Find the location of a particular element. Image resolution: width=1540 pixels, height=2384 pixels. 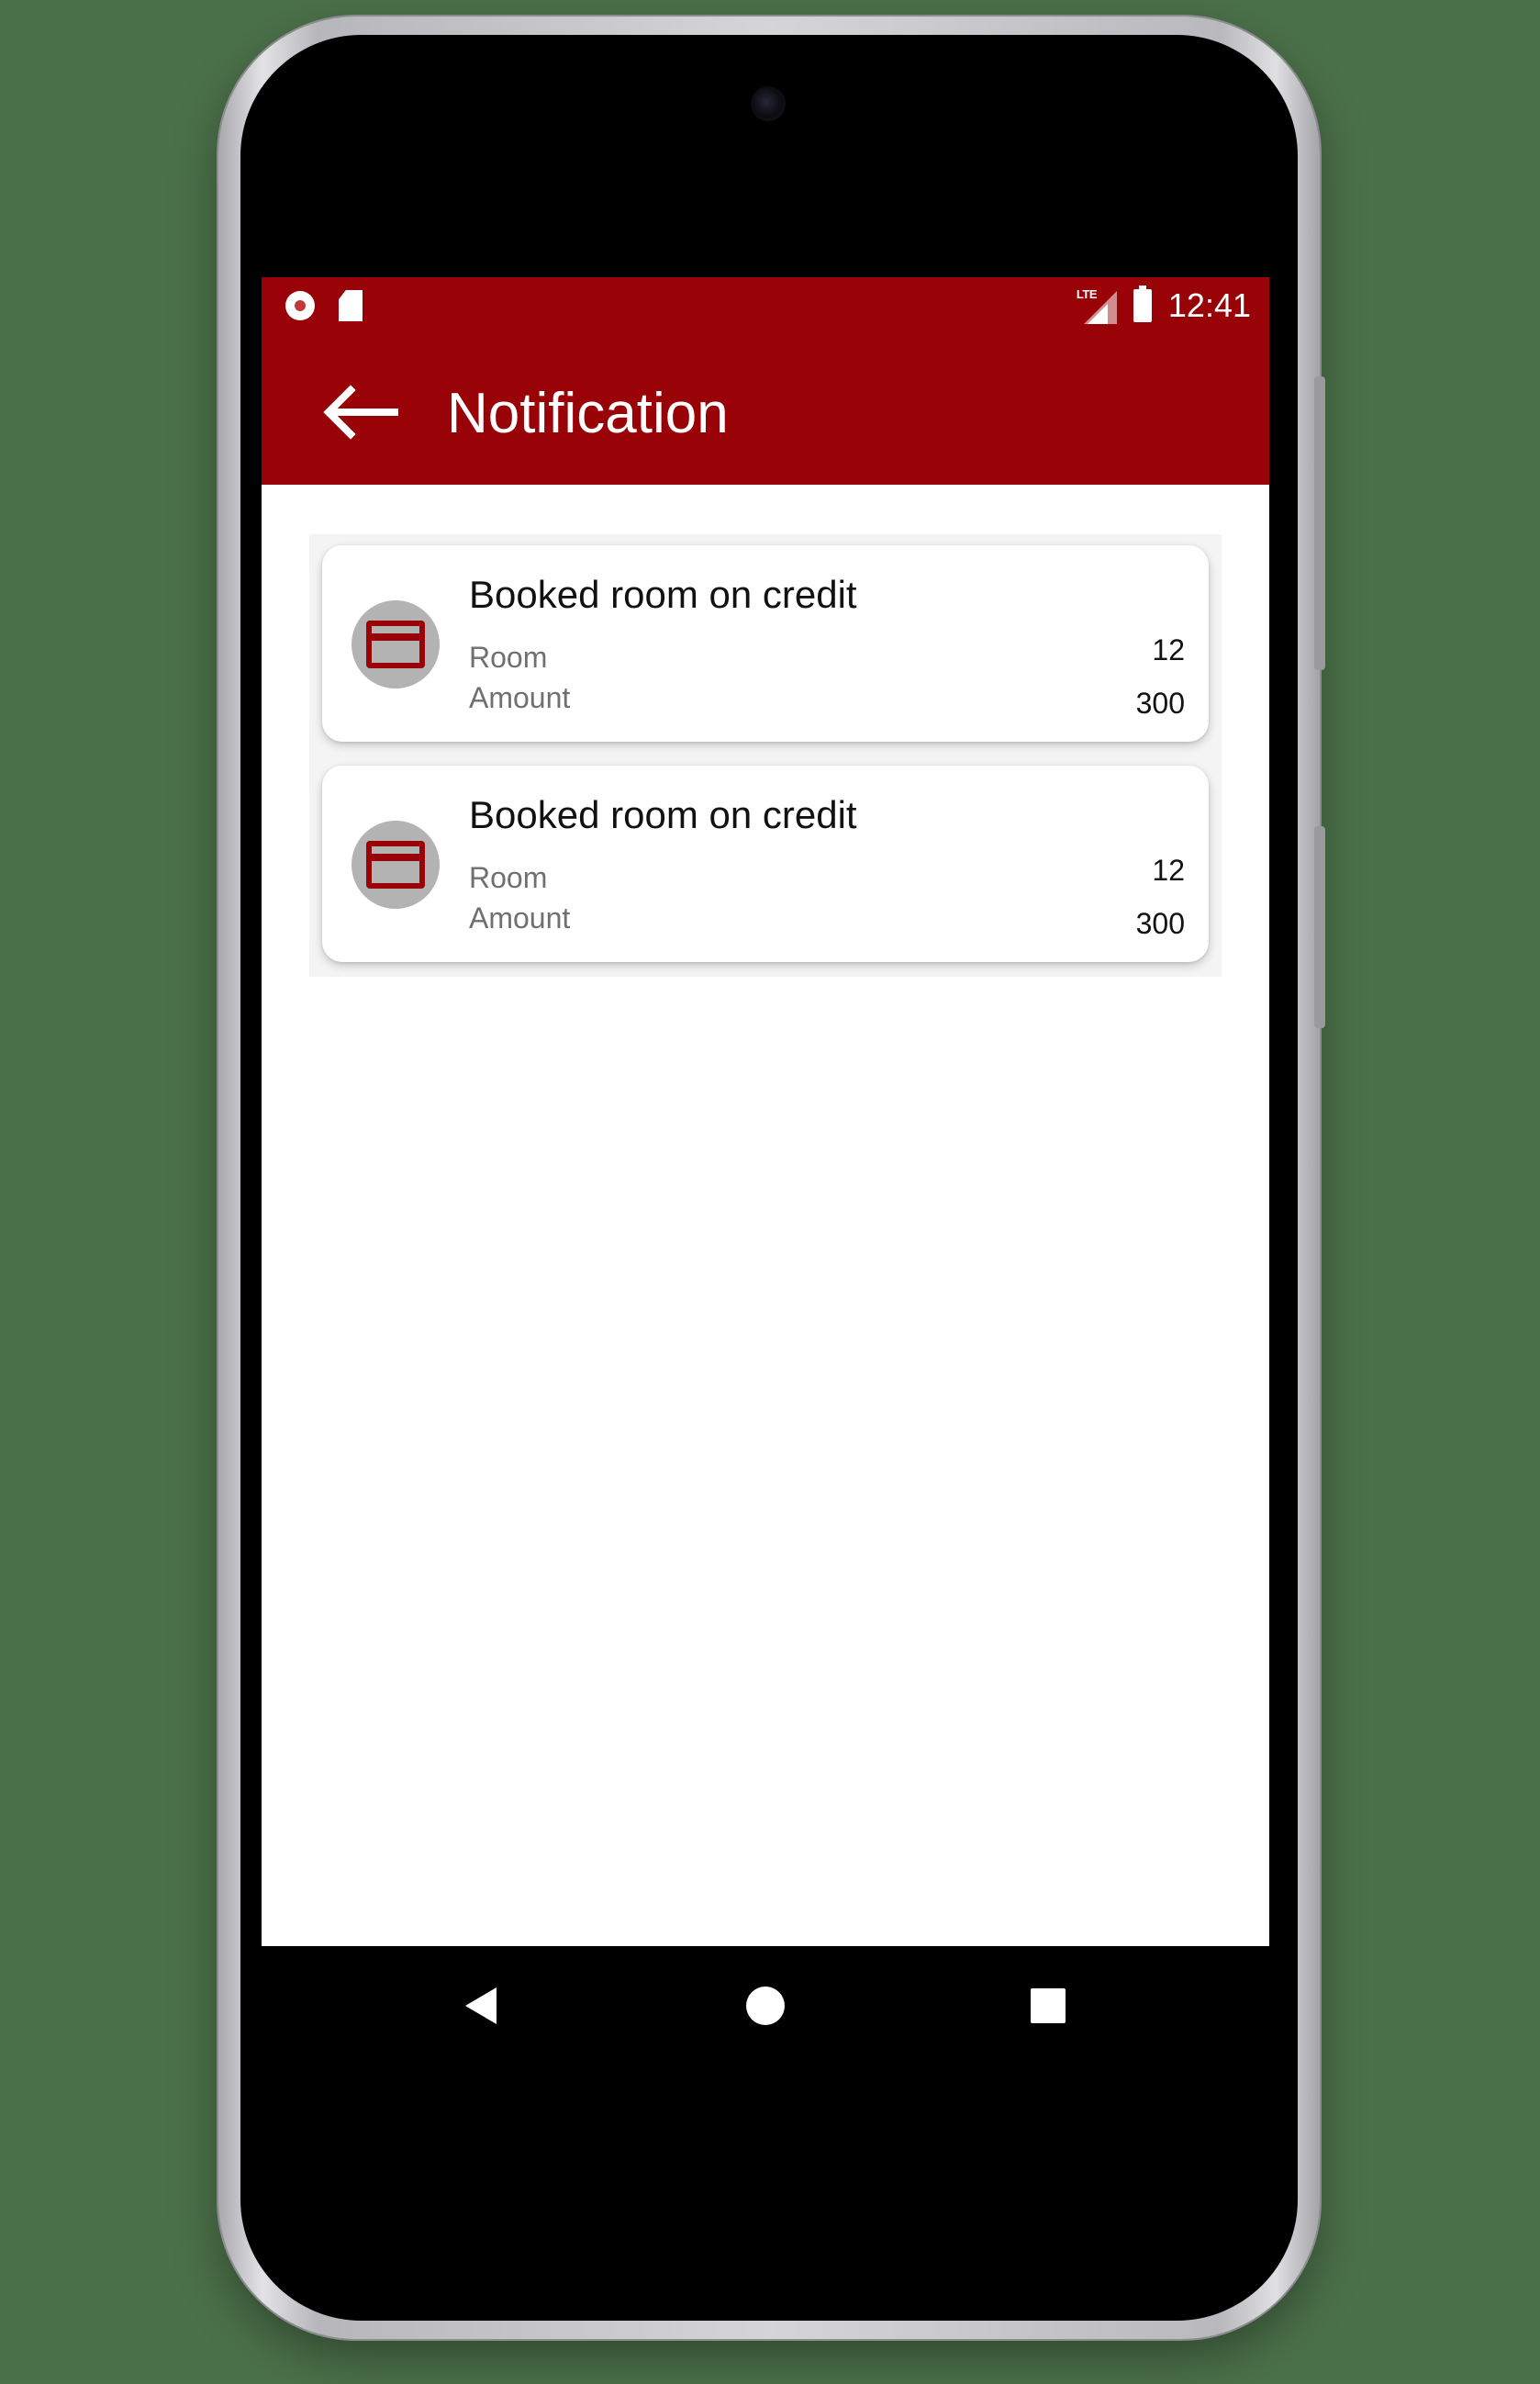

status-left-icons is located at coordinates (324, 305).